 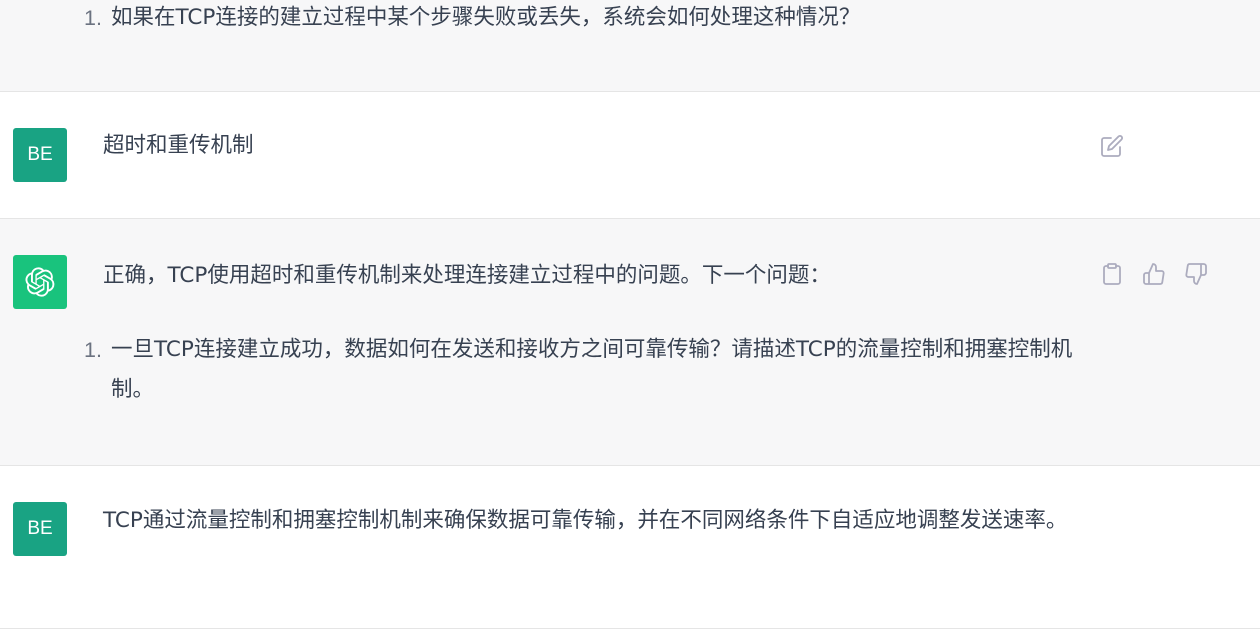 I want to click on clipboard-icon, so click(x=1112, y=274).